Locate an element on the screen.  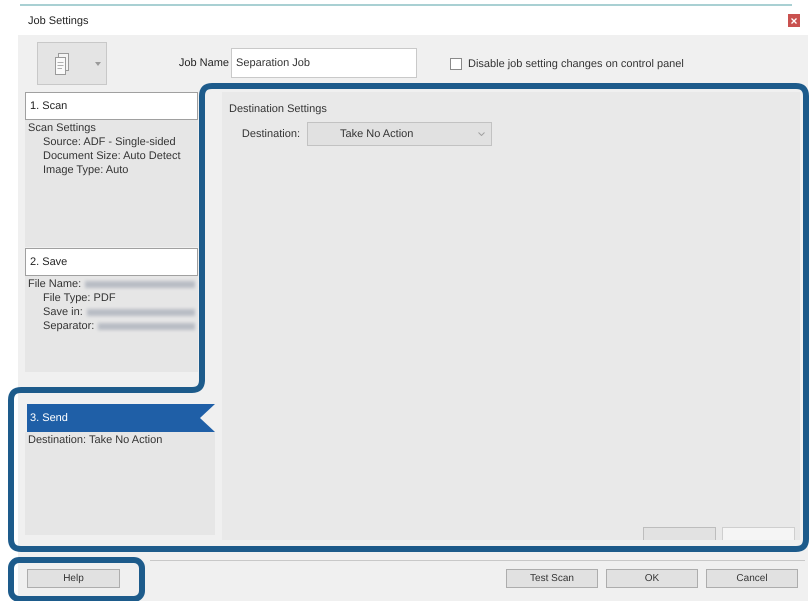
close-icon is located at coordinates (794, 21).